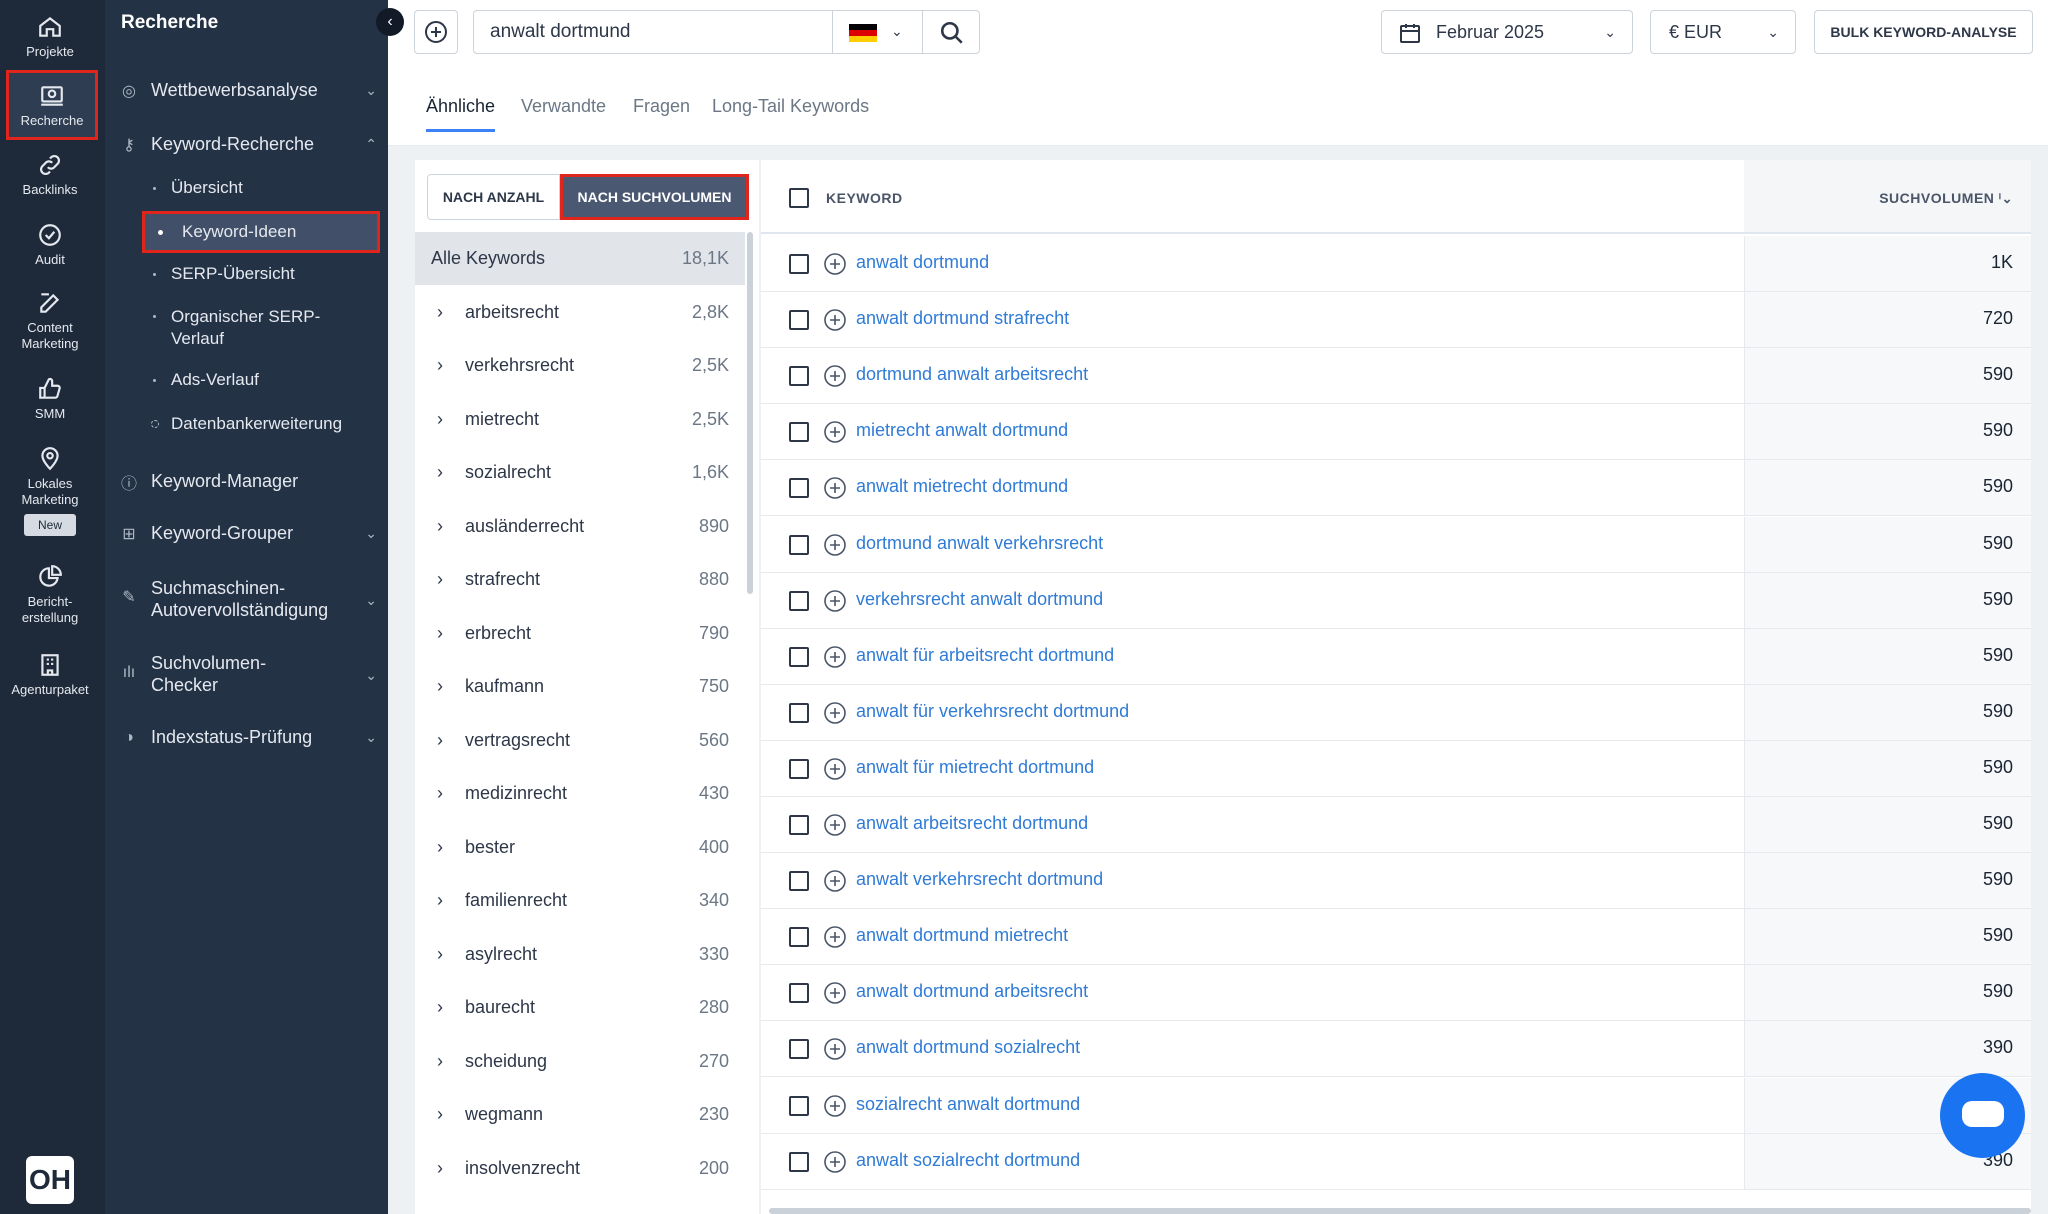  I want to click on group-scrollbar, so click(750, 413).